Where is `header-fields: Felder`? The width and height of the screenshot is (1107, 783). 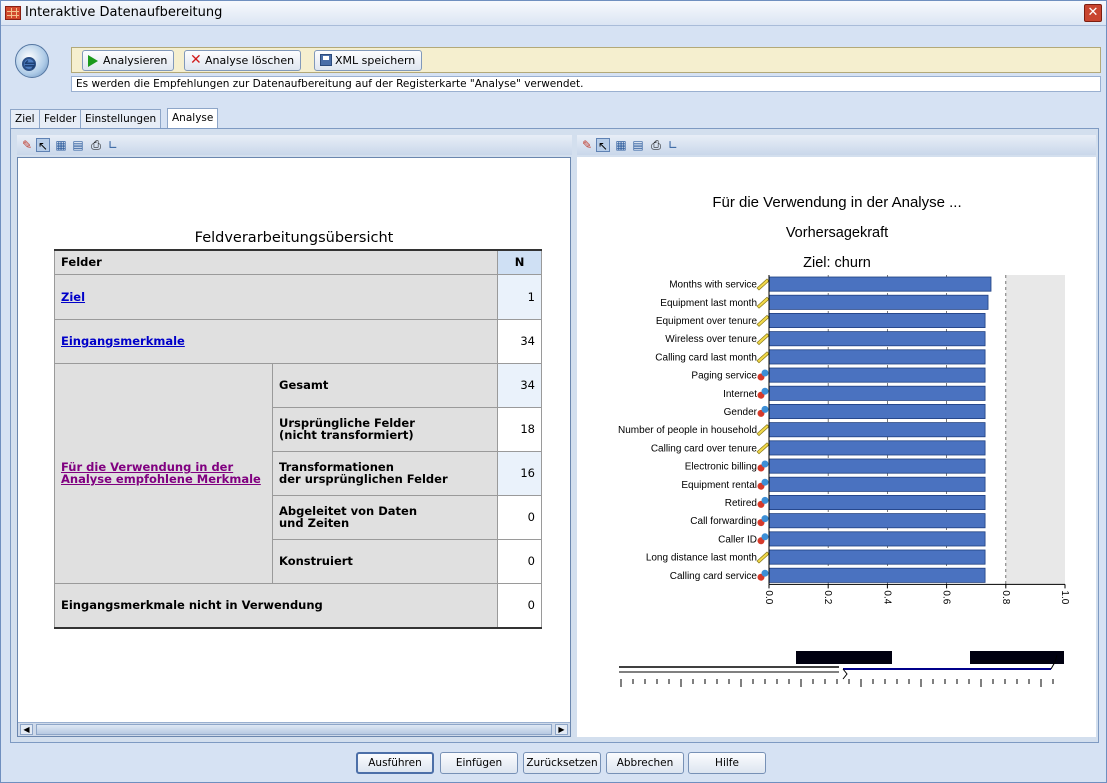
header-fields: Felder is located at coordinates (276, 262).